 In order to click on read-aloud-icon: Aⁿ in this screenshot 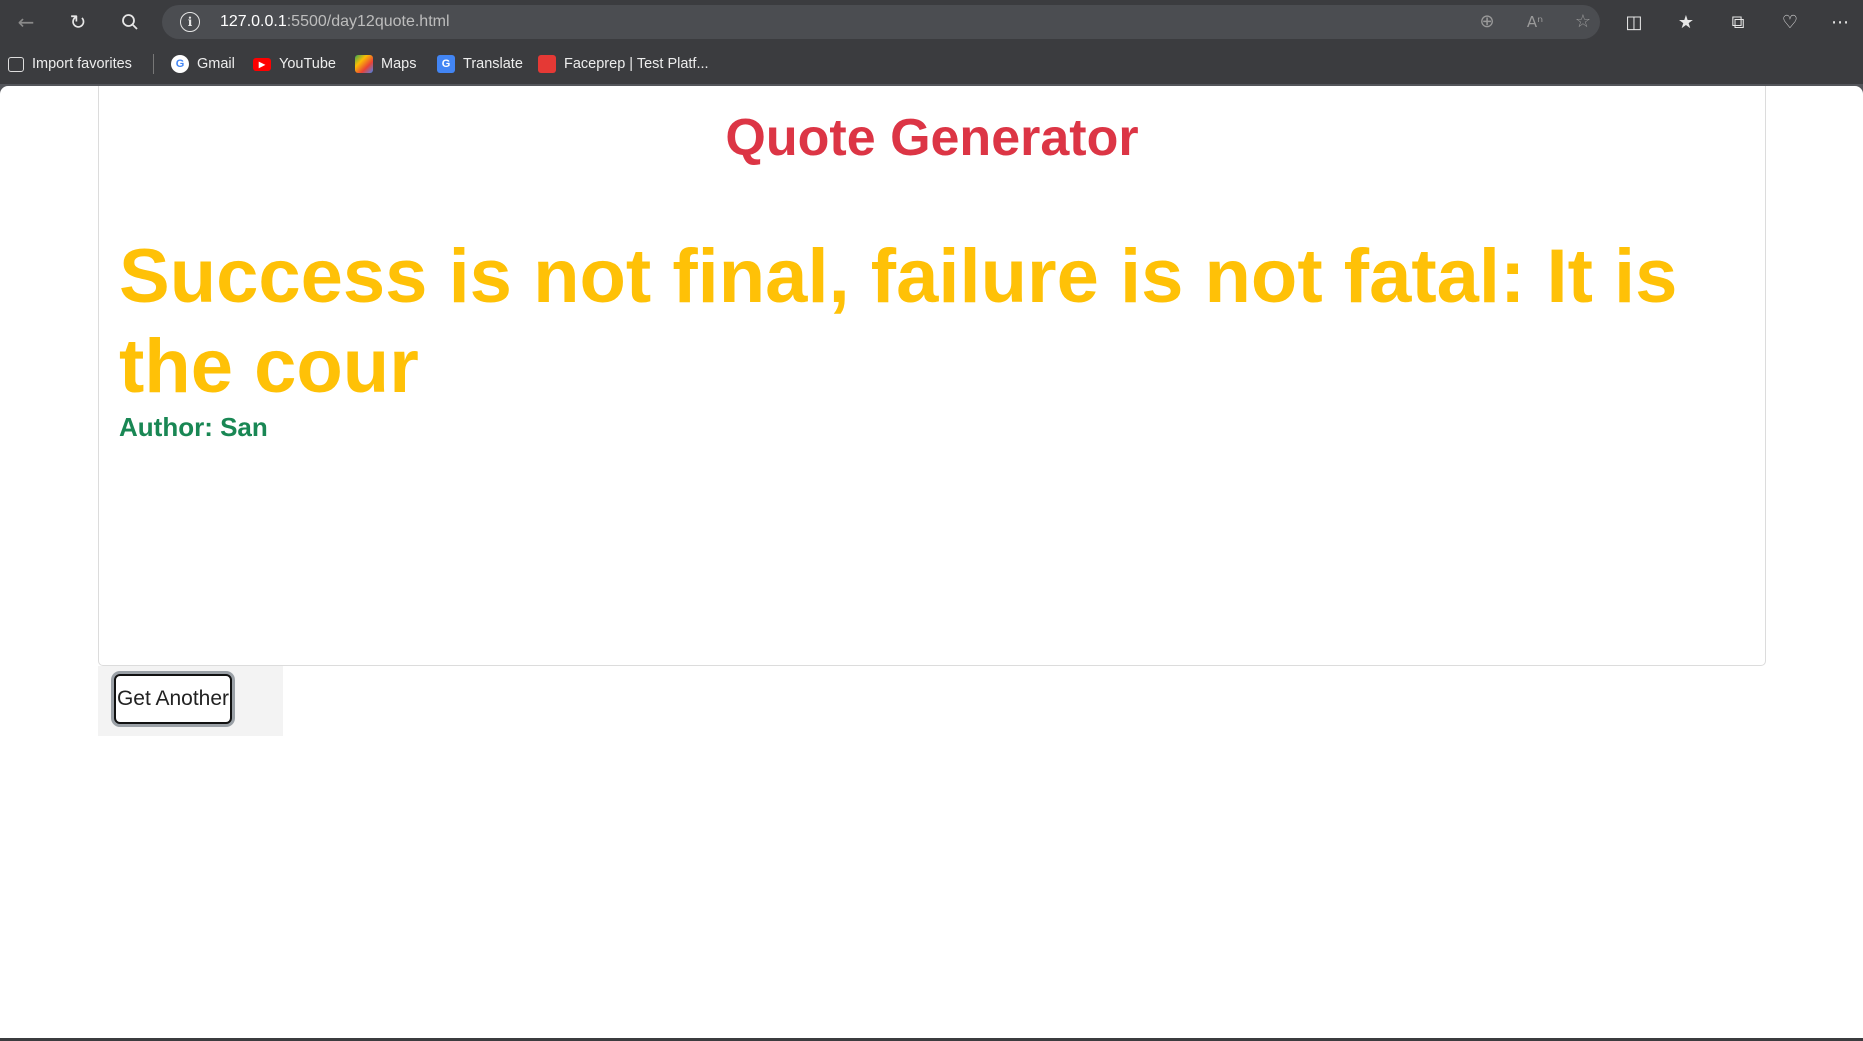, I will do `click(1535, 22)`.